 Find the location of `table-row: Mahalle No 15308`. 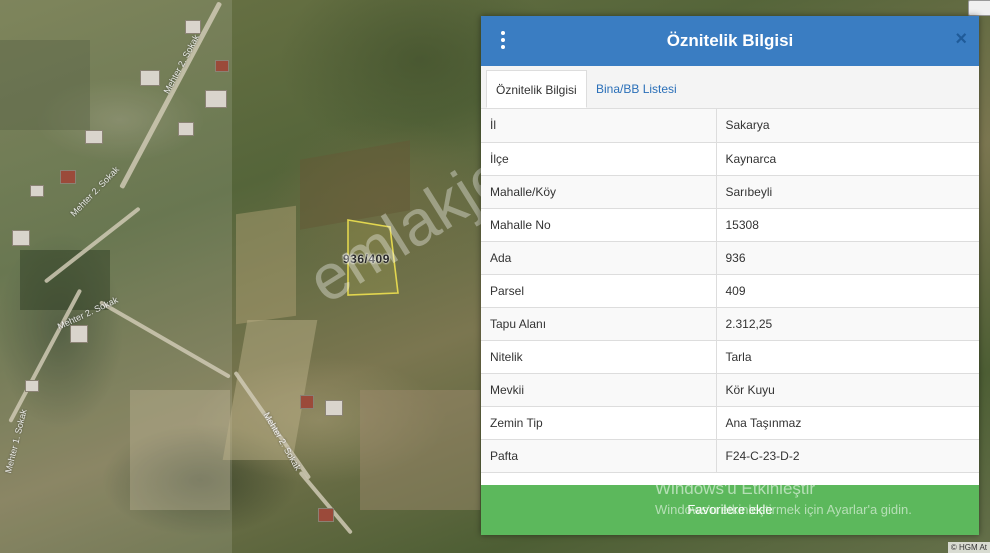

table-row: Mahalle No 15308 is located at coordinates (730, 225).